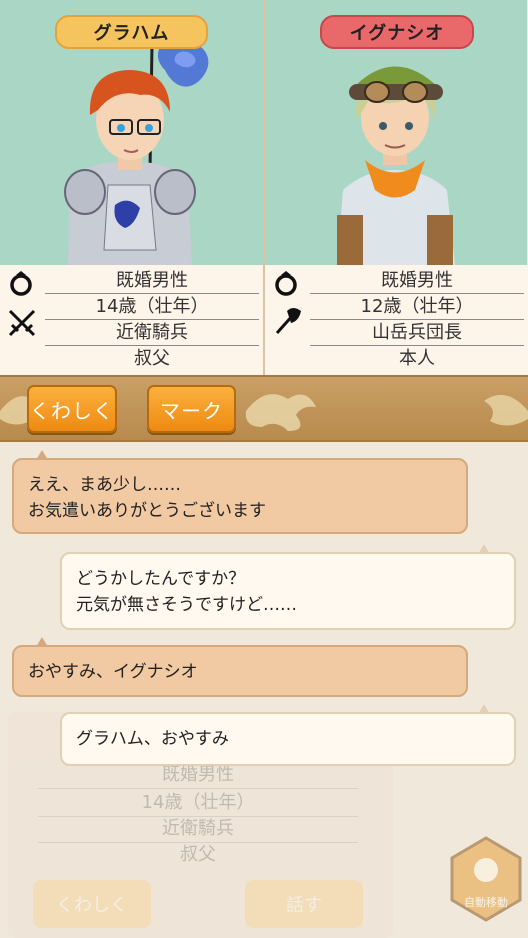 This screenshot has width=528, height=938. I want to click on right-character-info: 既婚男性 12歳（壮年） 山岳兵団長 本人, so click(395, 320).